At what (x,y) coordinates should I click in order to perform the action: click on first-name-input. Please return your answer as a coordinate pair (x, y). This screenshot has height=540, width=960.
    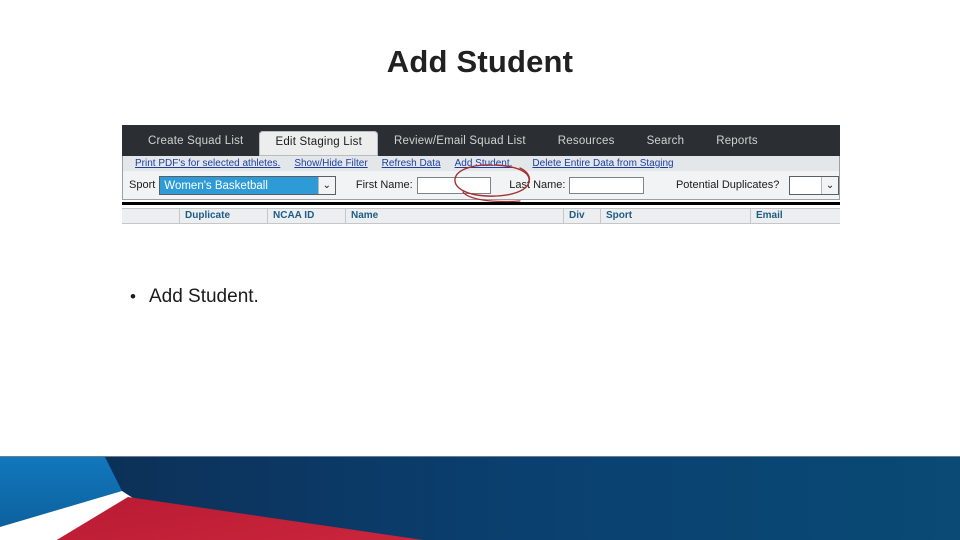
    Looking at the image, I should click on (454, 185).